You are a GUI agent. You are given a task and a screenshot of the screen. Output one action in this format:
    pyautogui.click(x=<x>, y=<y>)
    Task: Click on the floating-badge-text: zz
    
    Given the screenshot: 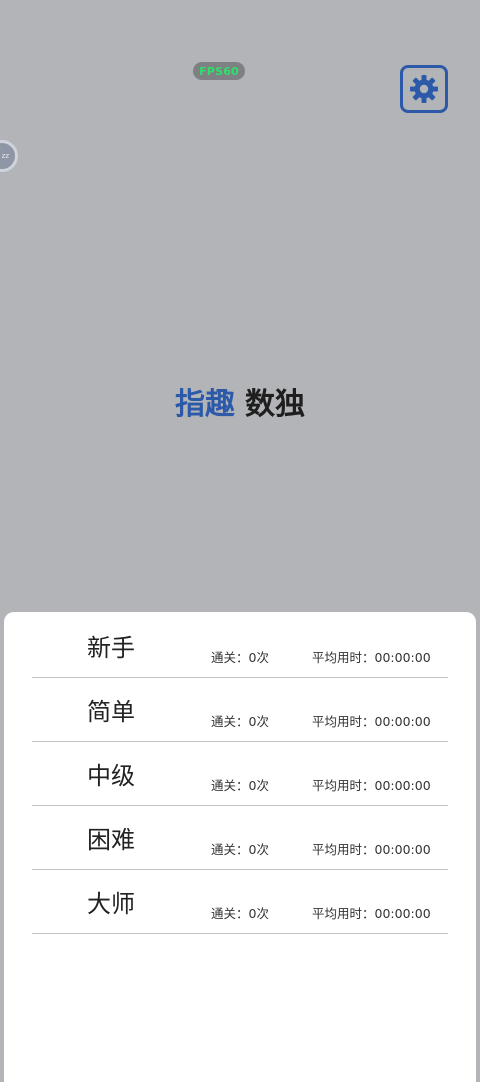 What is the action you would take?
    pyautogui.click(x=5, y=156)
    